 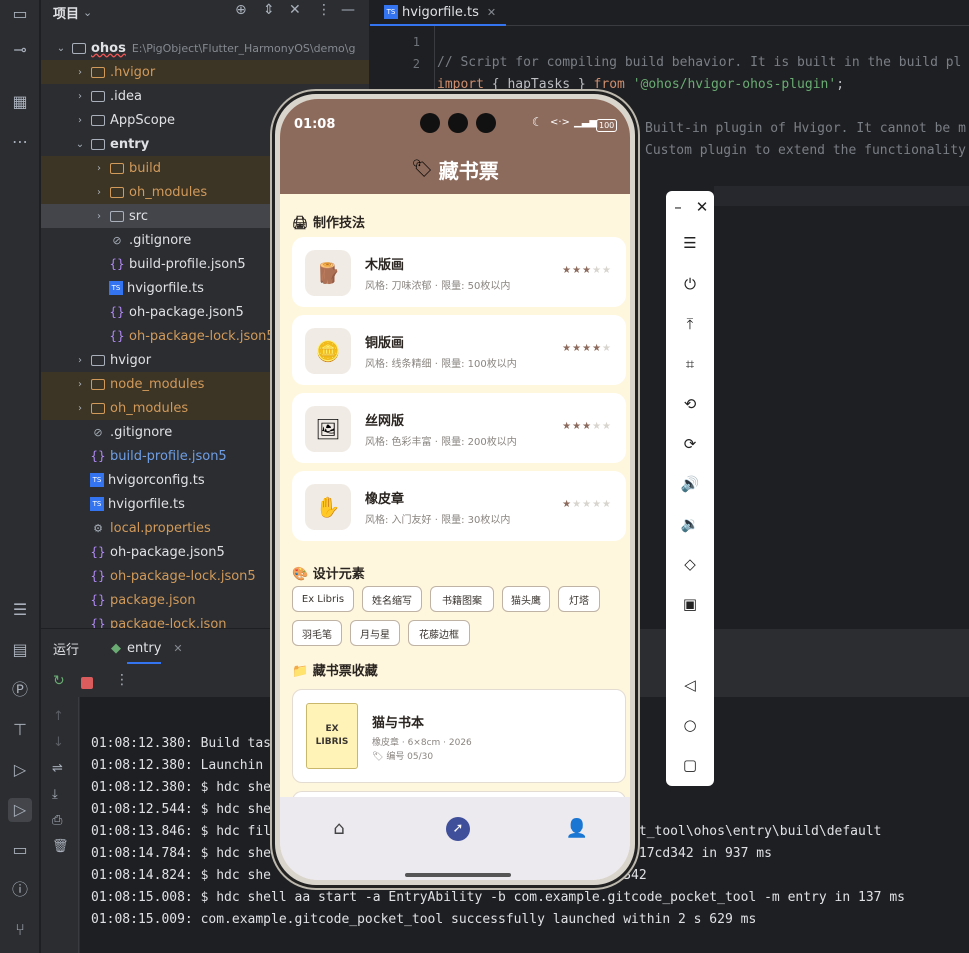 I want to click on commit-icon: ⊸, so click(x=20, y=50).